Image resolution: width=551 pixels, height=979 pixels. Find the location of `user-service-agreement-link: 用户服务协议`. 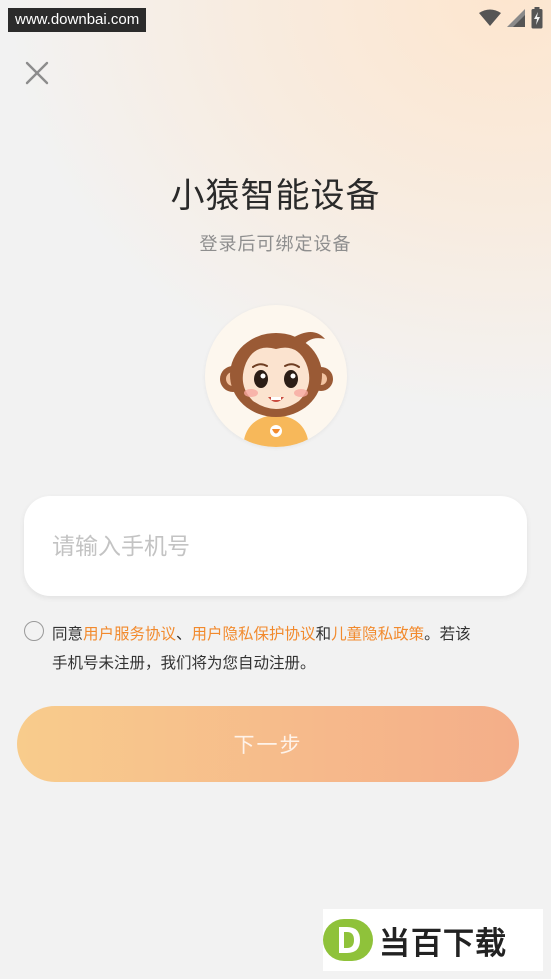

user-service-agreement-link: 用户服务协议 is located at coordinates (129, 634).